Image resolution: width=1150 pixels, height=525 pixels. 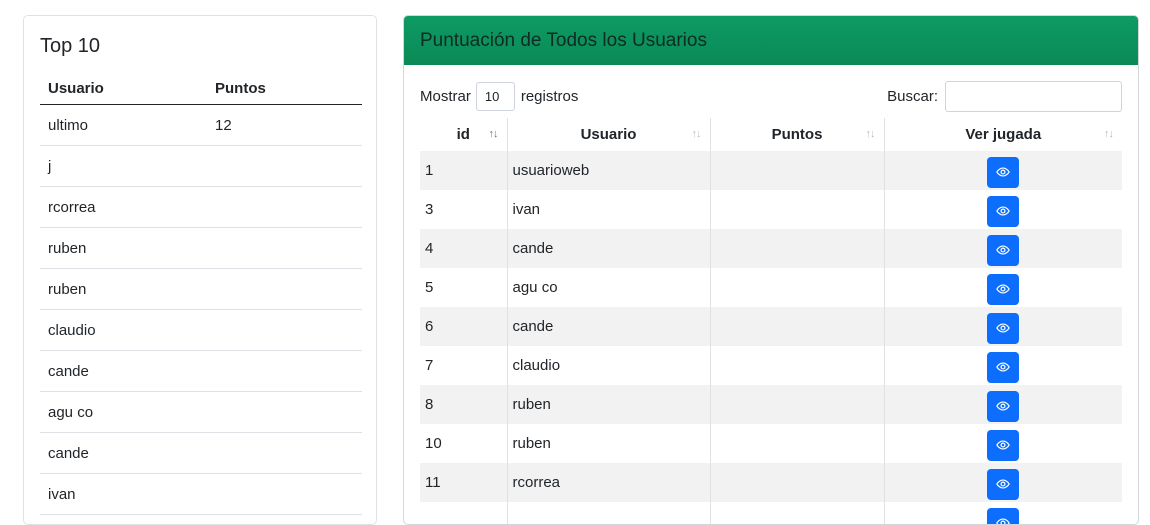 I want to click on cell-user, so click(x=608, y=513).